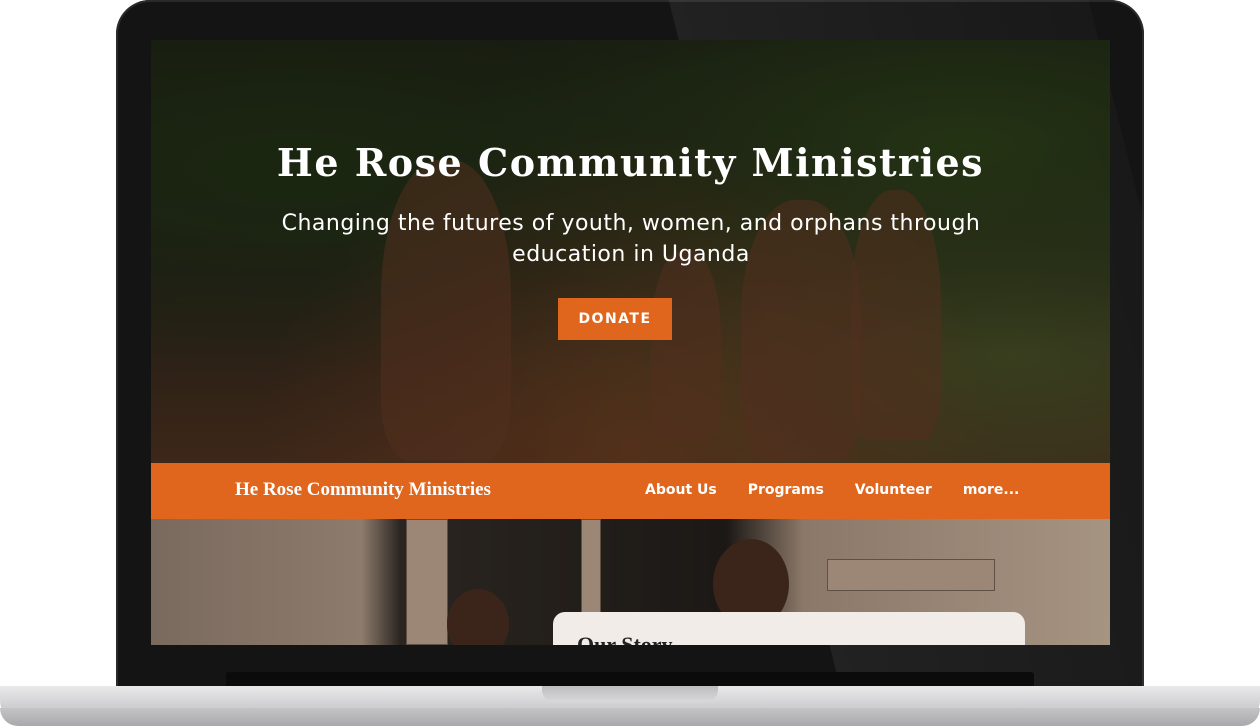 The height and width of the screenshot is (726, 1260). What do you see at coordinates (893, 490) in the screenshot?
I see `nav-link-volunteer: Volunteer` at bounding box center [893, 490].